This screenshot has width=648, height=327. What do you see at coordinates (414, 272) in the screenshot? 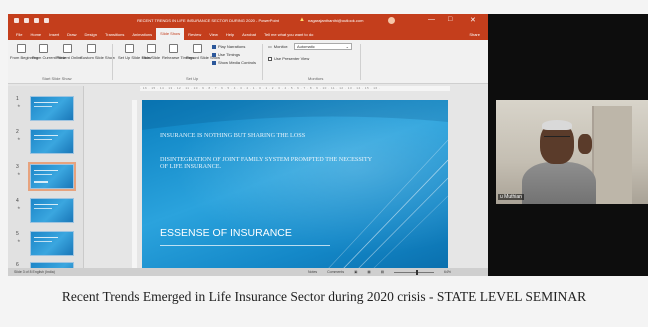
I see `zoom-slider` at bounding box center [414, 272].